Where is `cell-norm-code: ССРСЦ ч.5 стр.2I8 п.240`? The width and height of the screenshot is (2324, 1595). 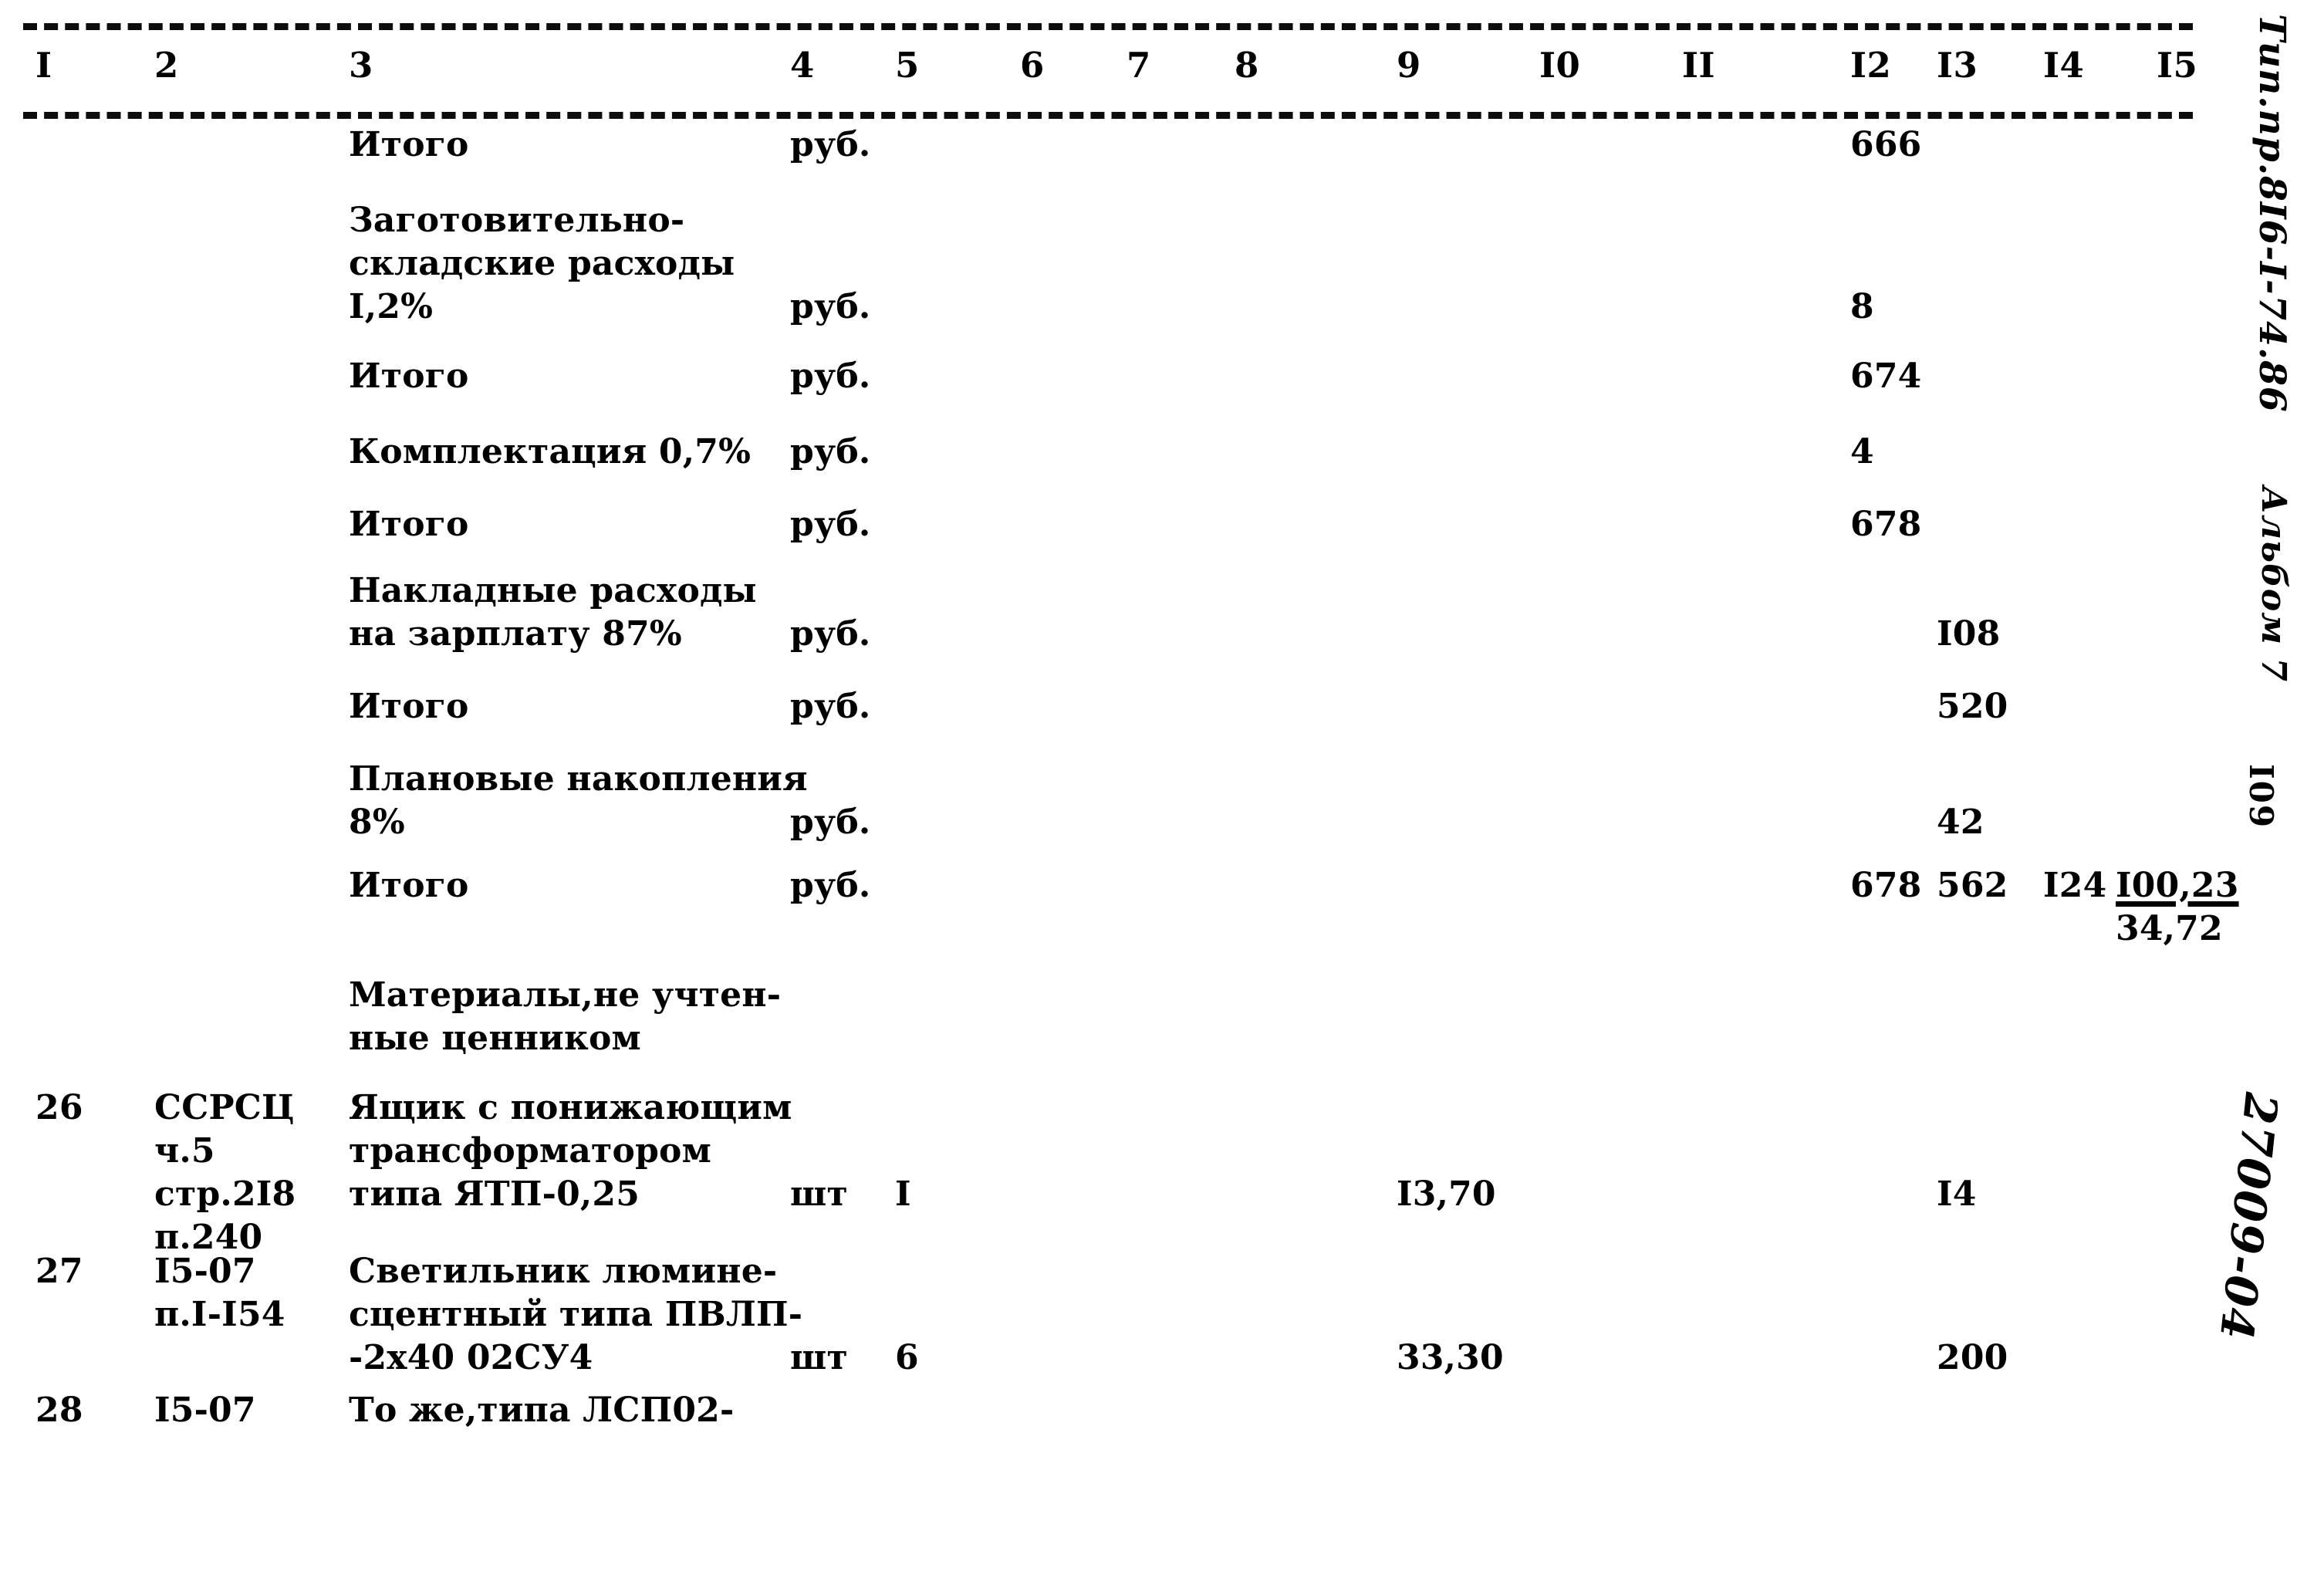 cell-norm-code: ССРСЦ ч.5 стр.2I8 п.240 is located at coordinates (225, 1172).